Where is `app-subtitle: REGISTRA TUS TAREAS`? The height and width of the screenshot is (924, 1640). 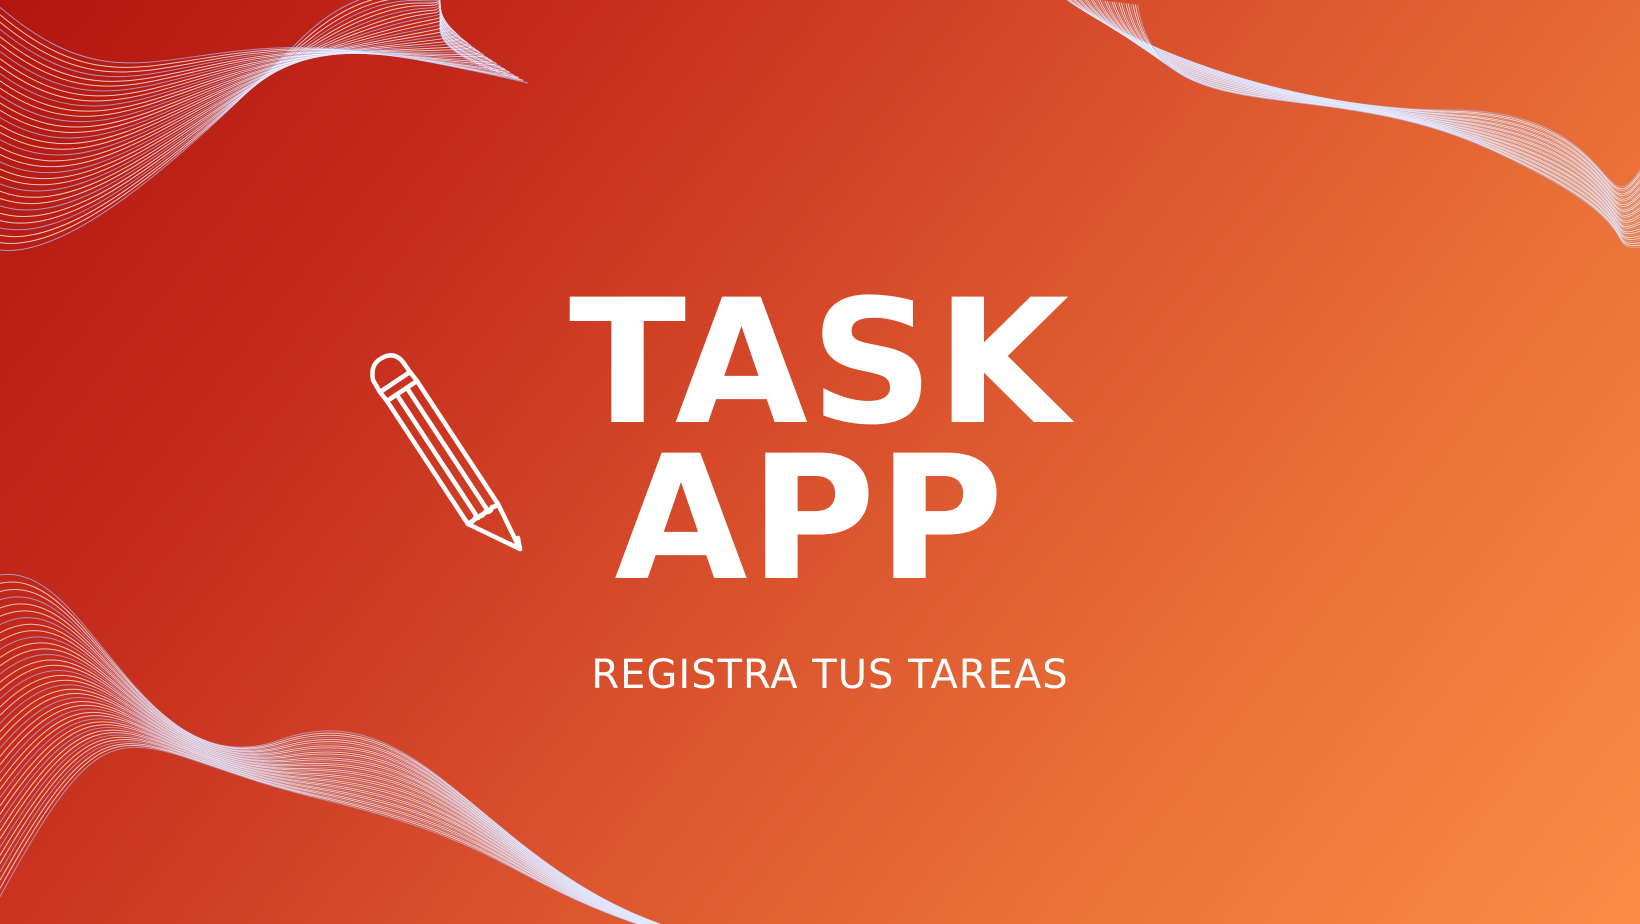 app-subtitle: REGISTRA TUS TAREAS is located at coordinates (830, 675).